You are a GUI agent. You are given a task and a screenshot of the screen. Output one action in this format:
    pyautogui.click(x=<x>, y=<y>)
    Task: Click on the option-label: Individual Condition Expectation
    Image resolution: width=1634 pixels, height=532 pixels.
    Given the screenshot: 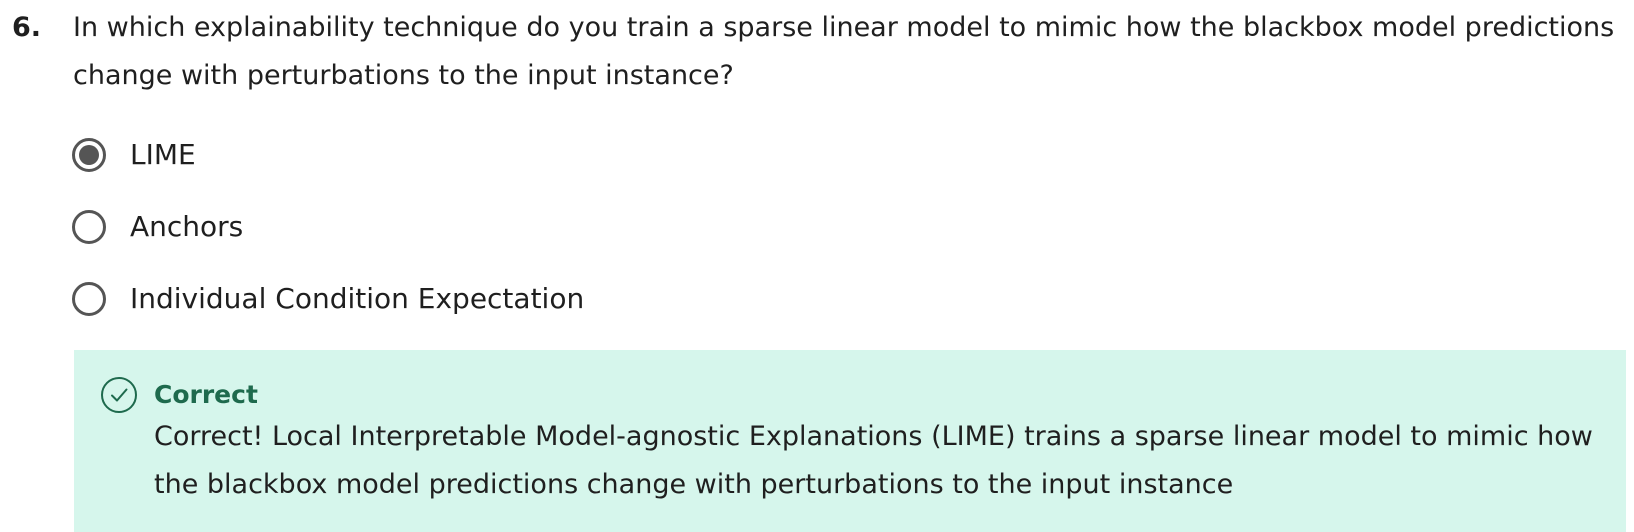 What is the action you would take?
    pyautogui.click(x=357, y=298)
    